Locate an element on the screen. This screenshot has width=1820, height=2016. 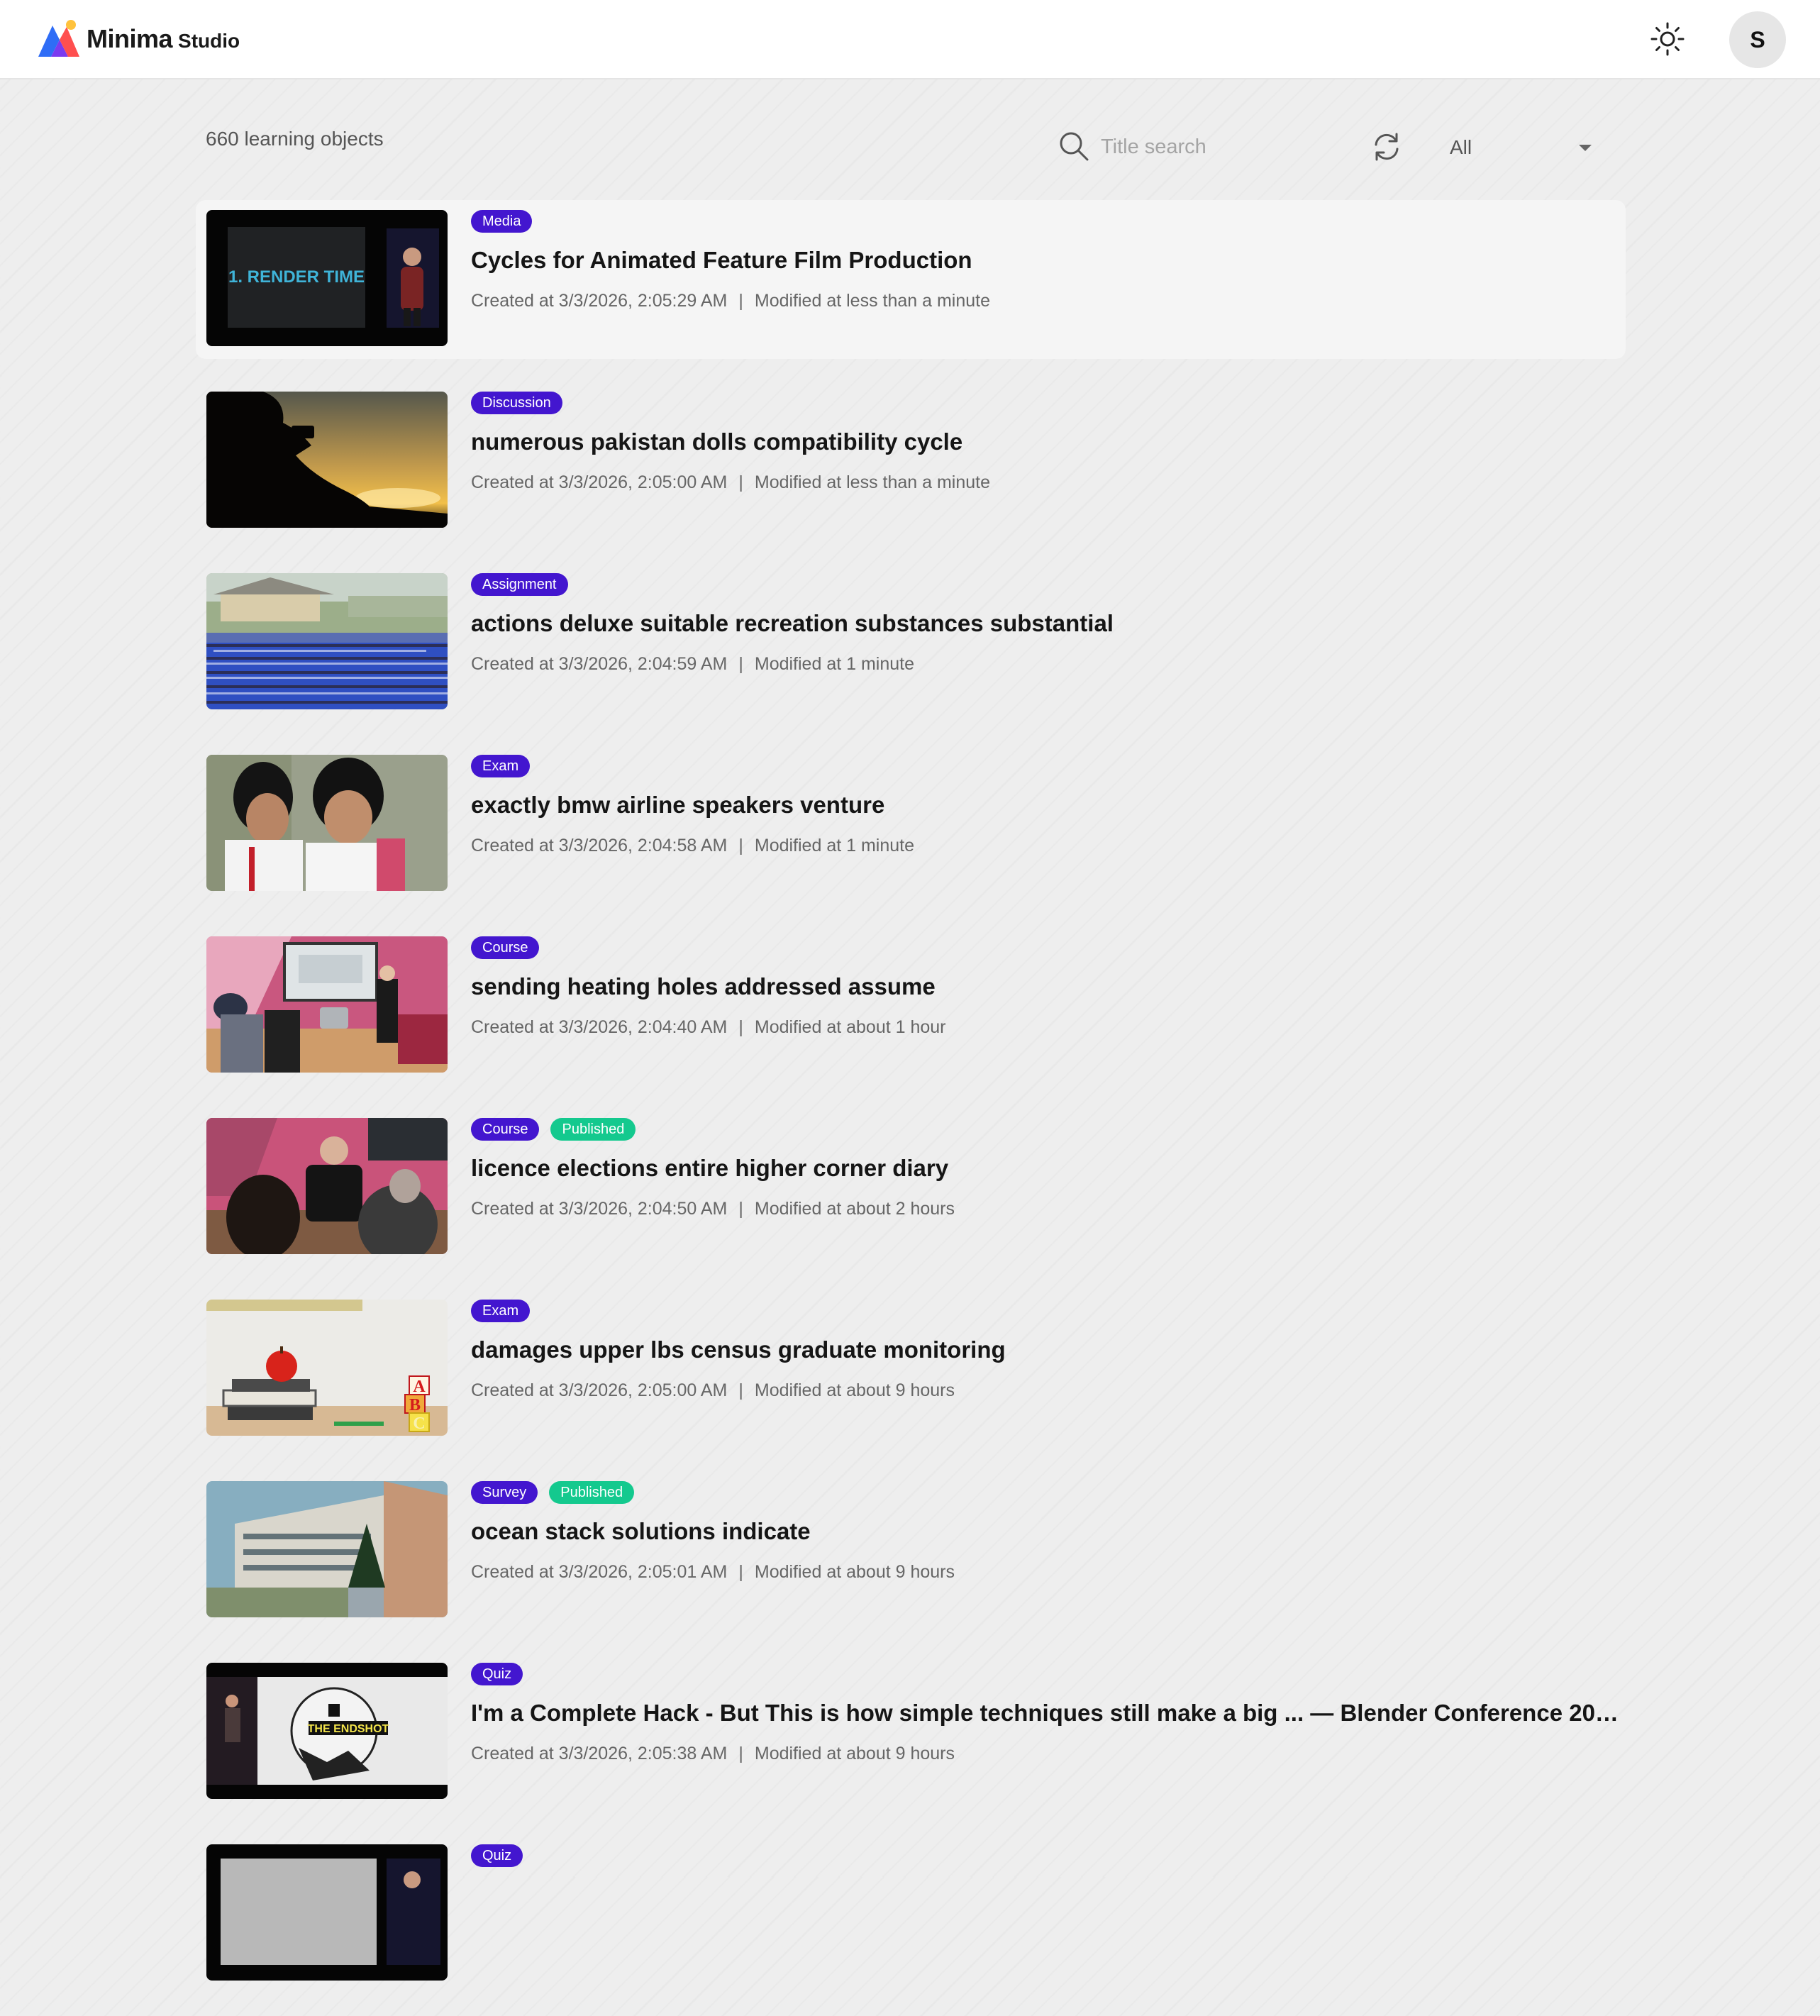
item-thumbnail: 1. RENDER TIME is located at coordinates (327, 278).